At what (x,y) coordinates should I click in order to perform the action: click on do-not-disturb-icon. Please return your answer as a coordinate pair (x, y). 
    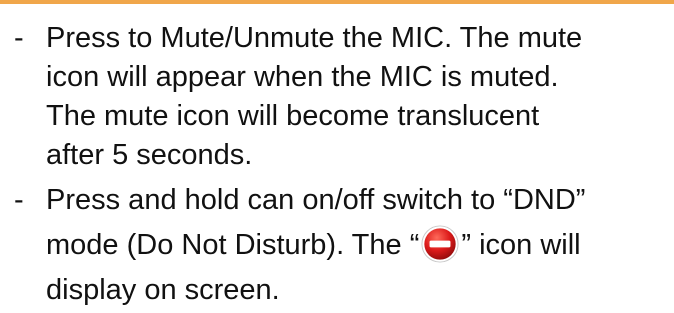
    Looking at the image, I should click on (440, 244).